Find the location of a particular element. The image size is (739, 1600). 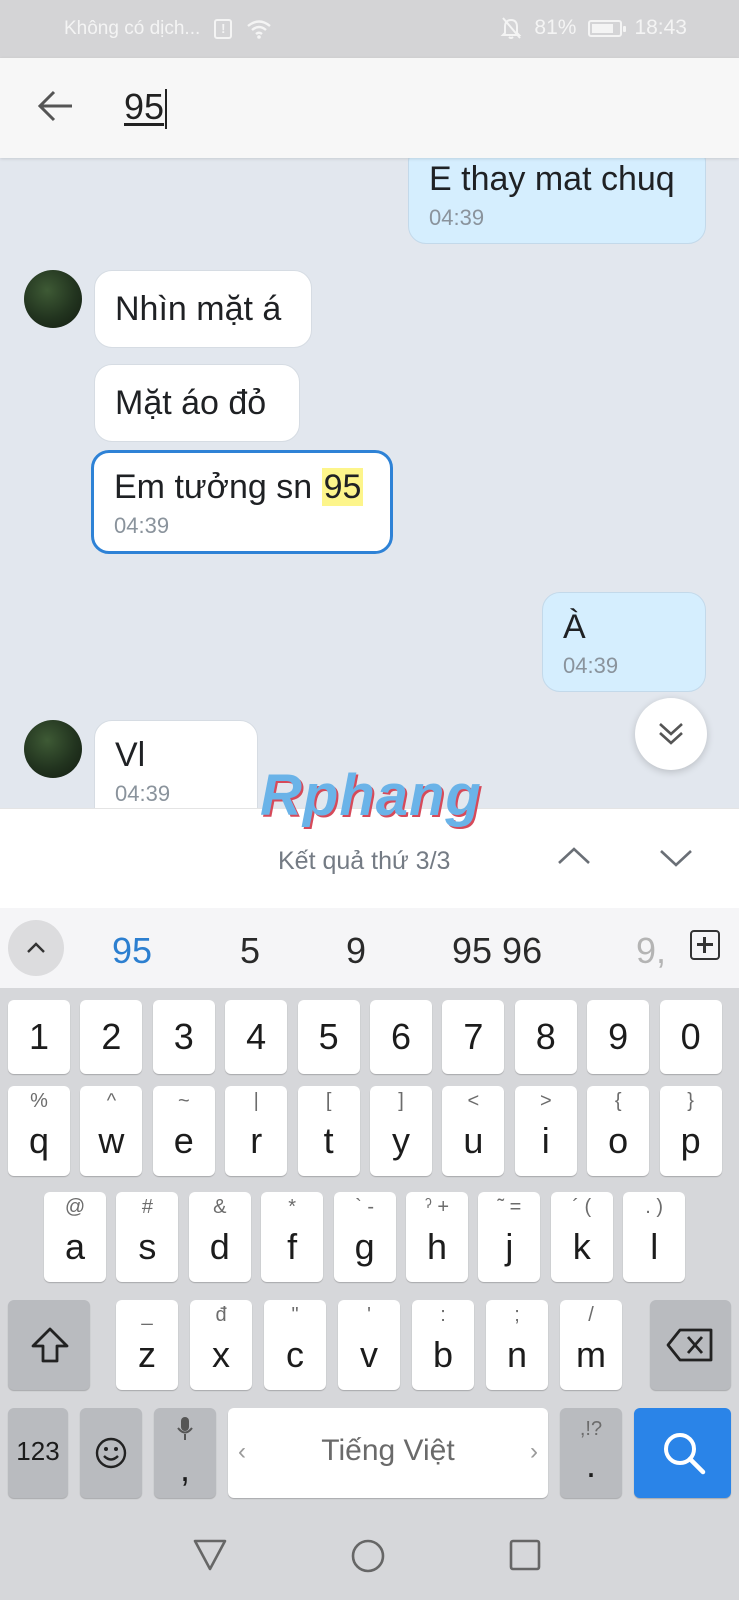

key: {o is located at coordinates (618, 1131).